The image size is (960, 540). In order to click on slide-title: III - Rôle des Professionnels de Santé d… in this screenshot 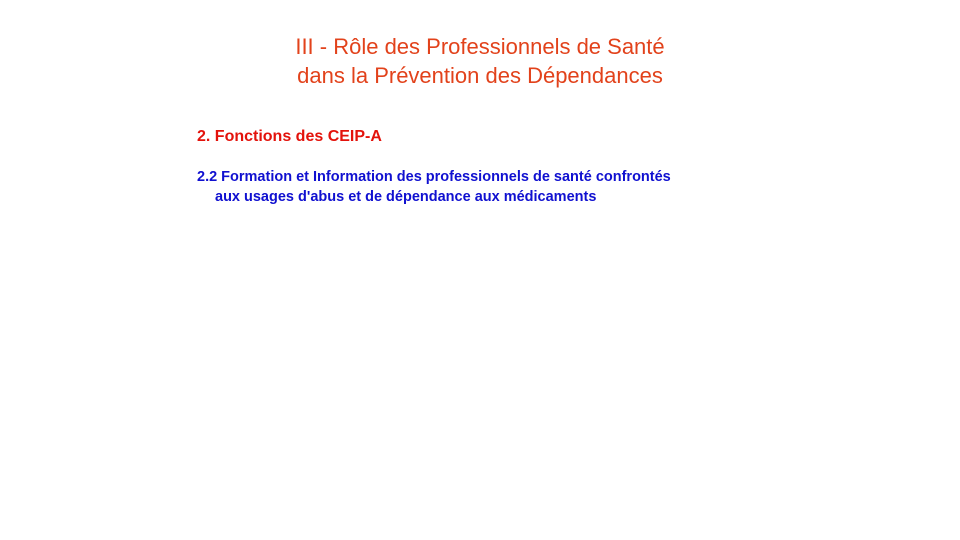, I will do `click(480, 61)`.